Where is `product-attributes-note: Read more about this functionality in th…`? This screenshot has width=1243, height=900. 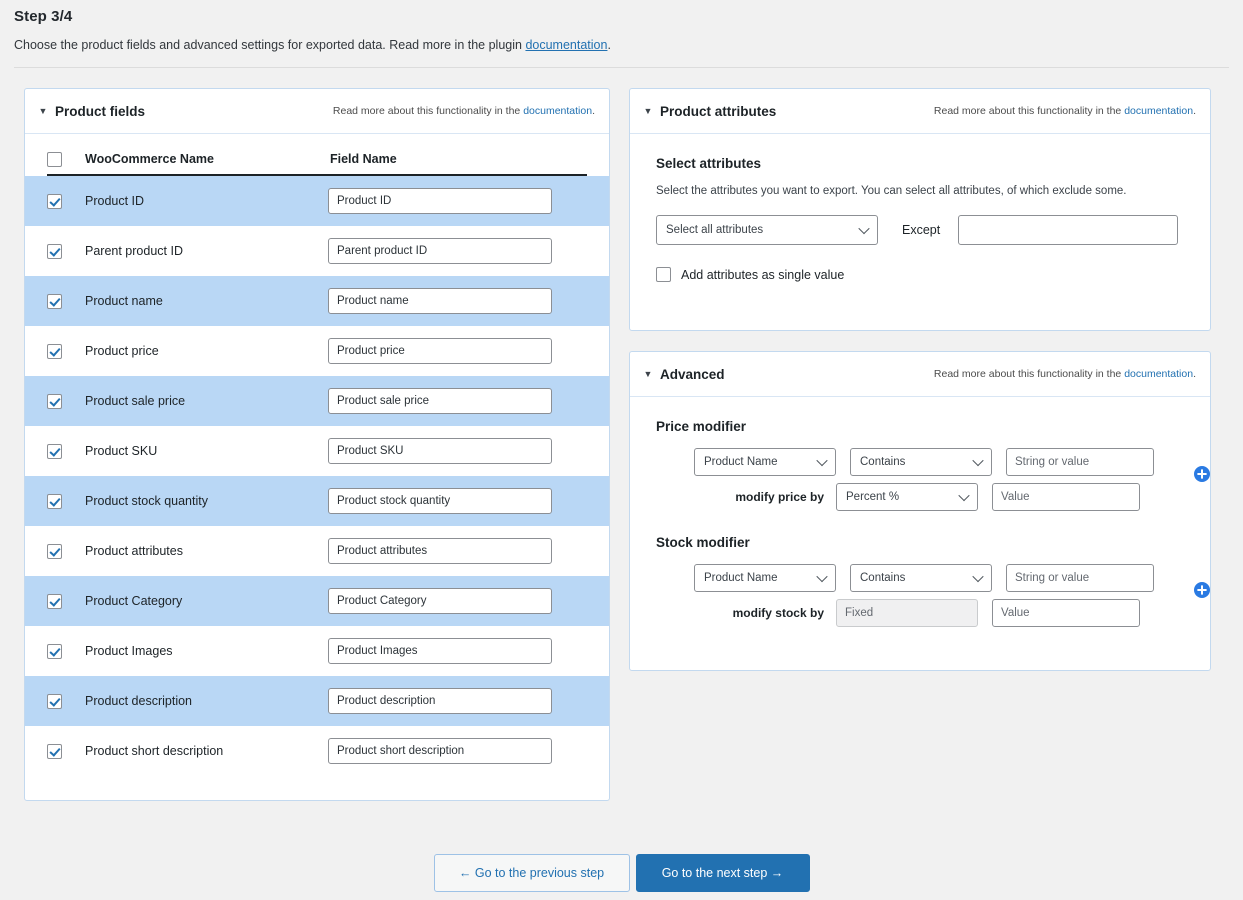 product-attributes-note: Read more about this functionality in th… is located at coordinates (1065, 111).